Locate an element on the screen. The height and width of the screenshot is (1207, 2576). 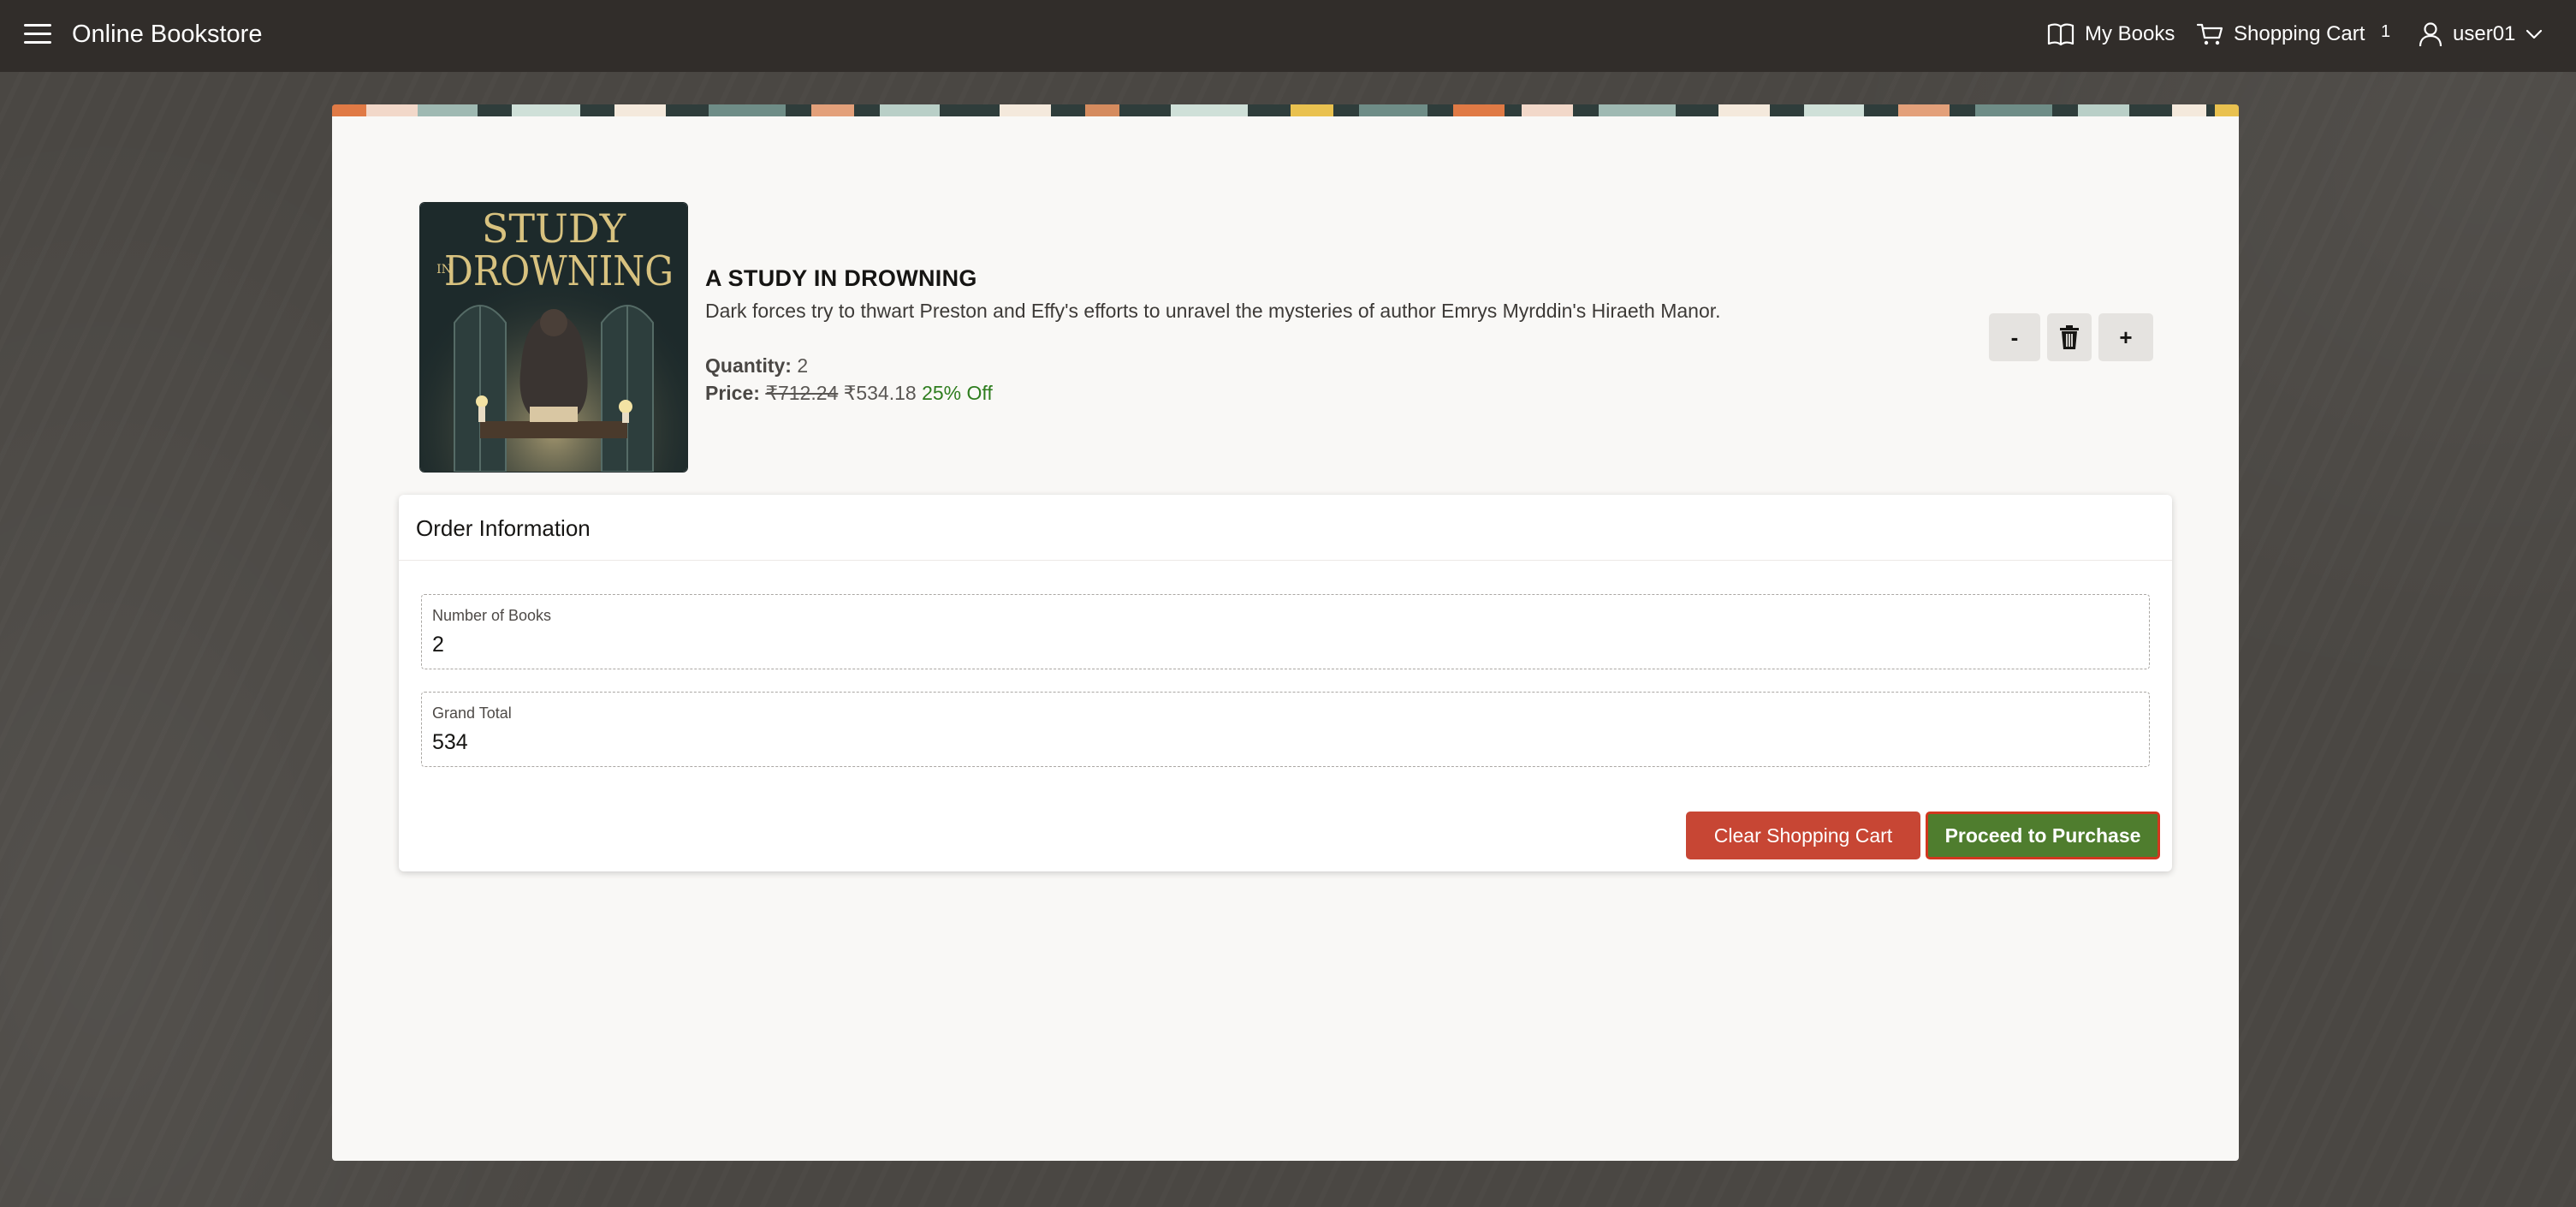
nav-shopping-cart: Shopping Cart is located at coordinates (2280, 34).